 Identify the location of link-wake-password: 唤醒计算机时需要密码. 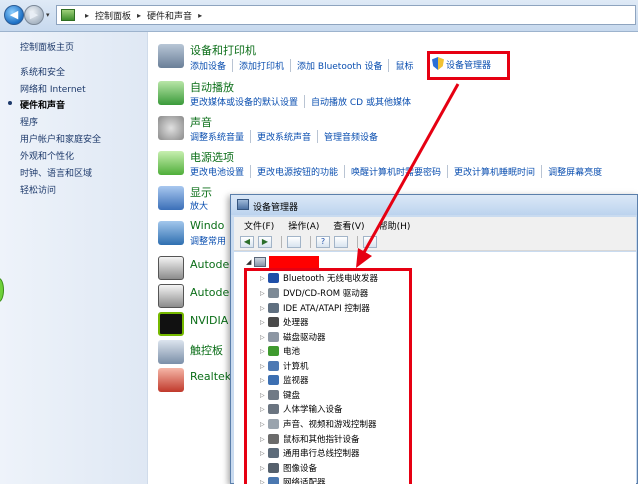
(395, 171).